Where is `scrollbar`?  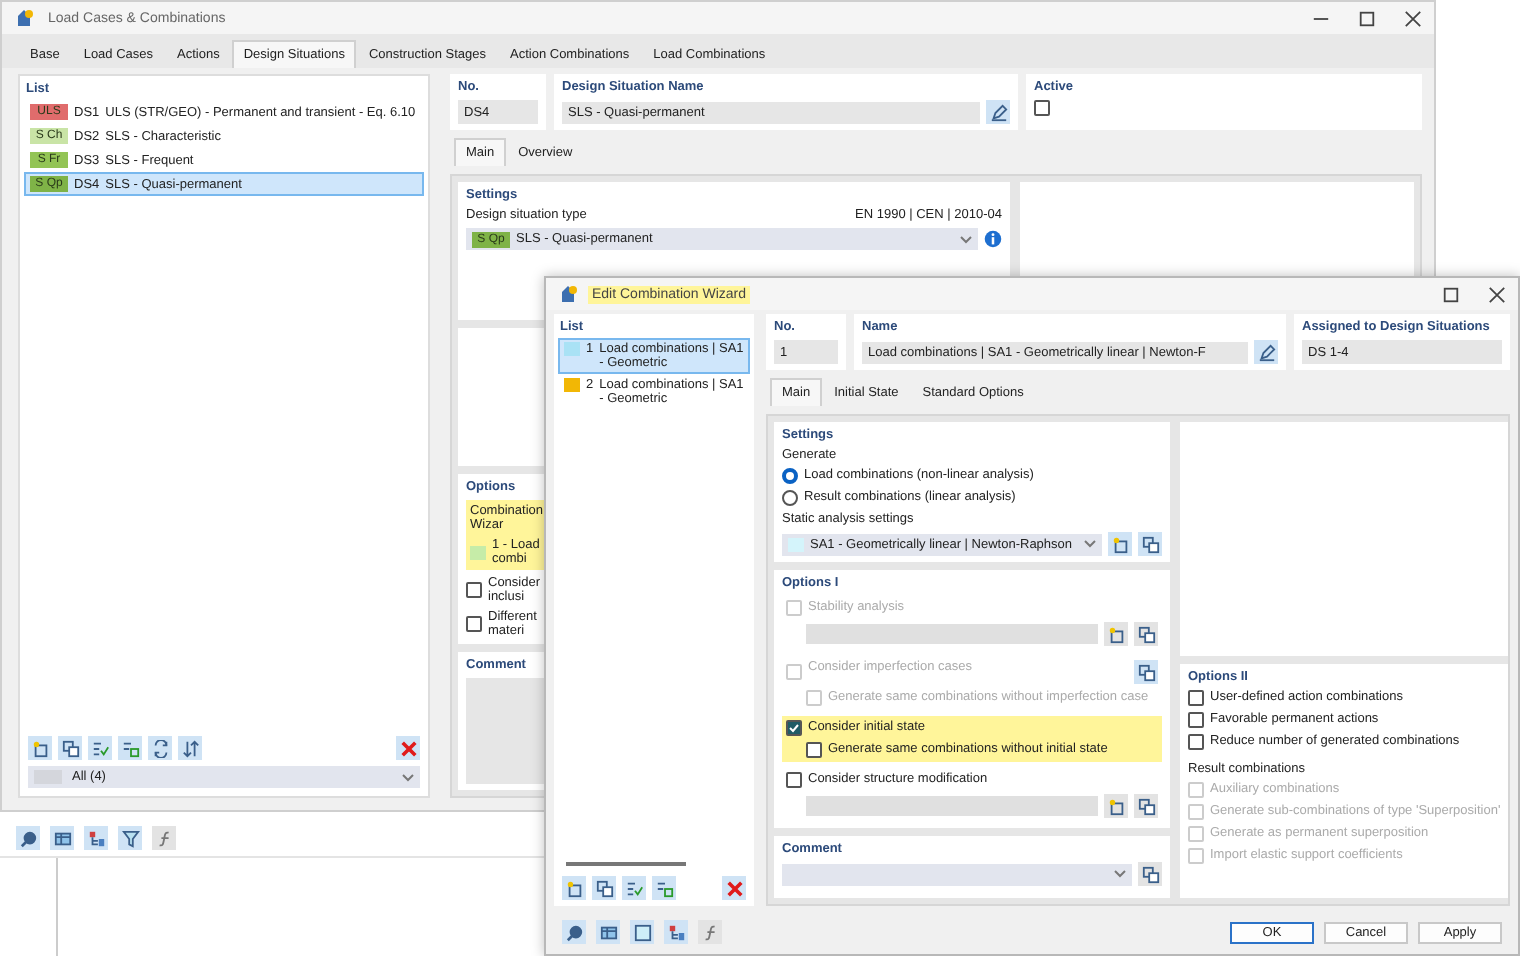
scrollbar is located at coordinates (626, 864).